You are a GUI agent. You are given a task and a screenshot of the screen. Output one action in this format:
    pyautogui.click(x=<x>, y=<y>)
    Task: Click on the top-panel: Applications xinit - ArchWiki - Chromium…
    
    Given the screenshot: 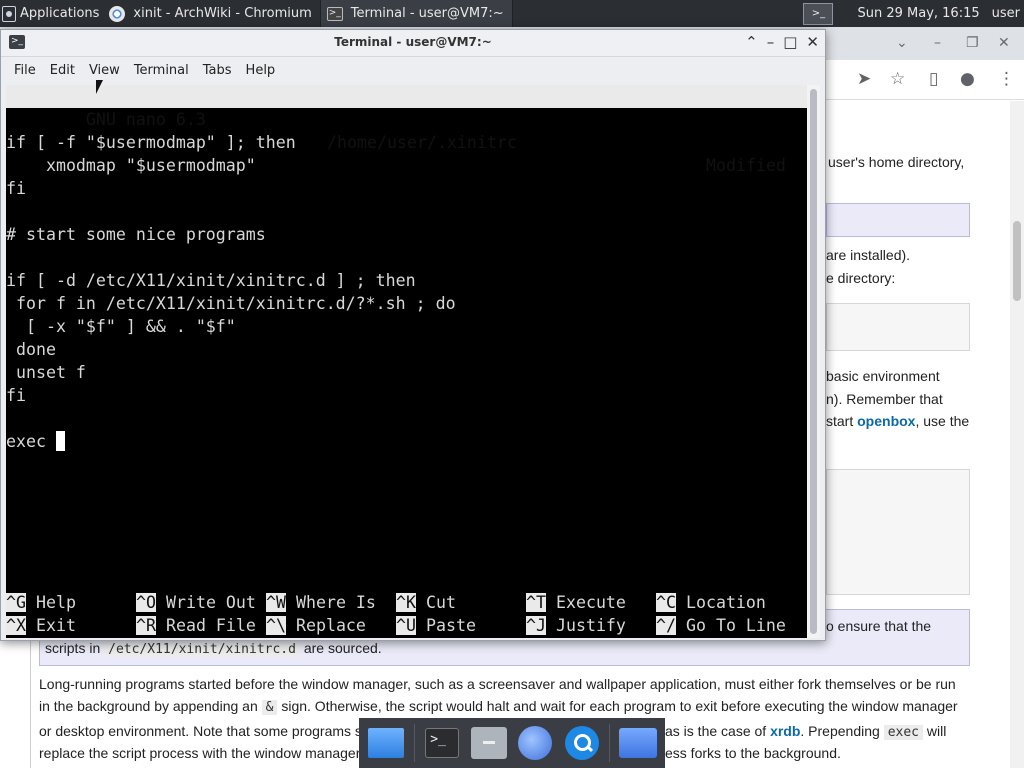 What is the action you would take?
    pyautogui.click(x=512, y=13)
    